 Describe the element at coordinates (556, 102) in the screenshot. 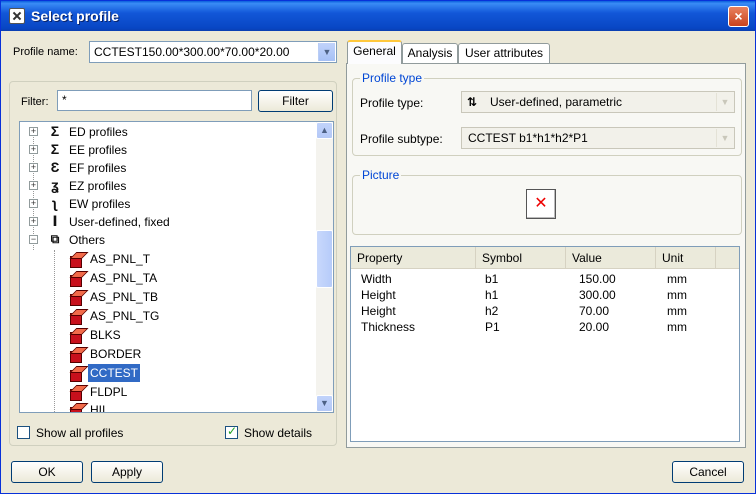

I see `profile-type-value: User-defined, parametric` at that location.